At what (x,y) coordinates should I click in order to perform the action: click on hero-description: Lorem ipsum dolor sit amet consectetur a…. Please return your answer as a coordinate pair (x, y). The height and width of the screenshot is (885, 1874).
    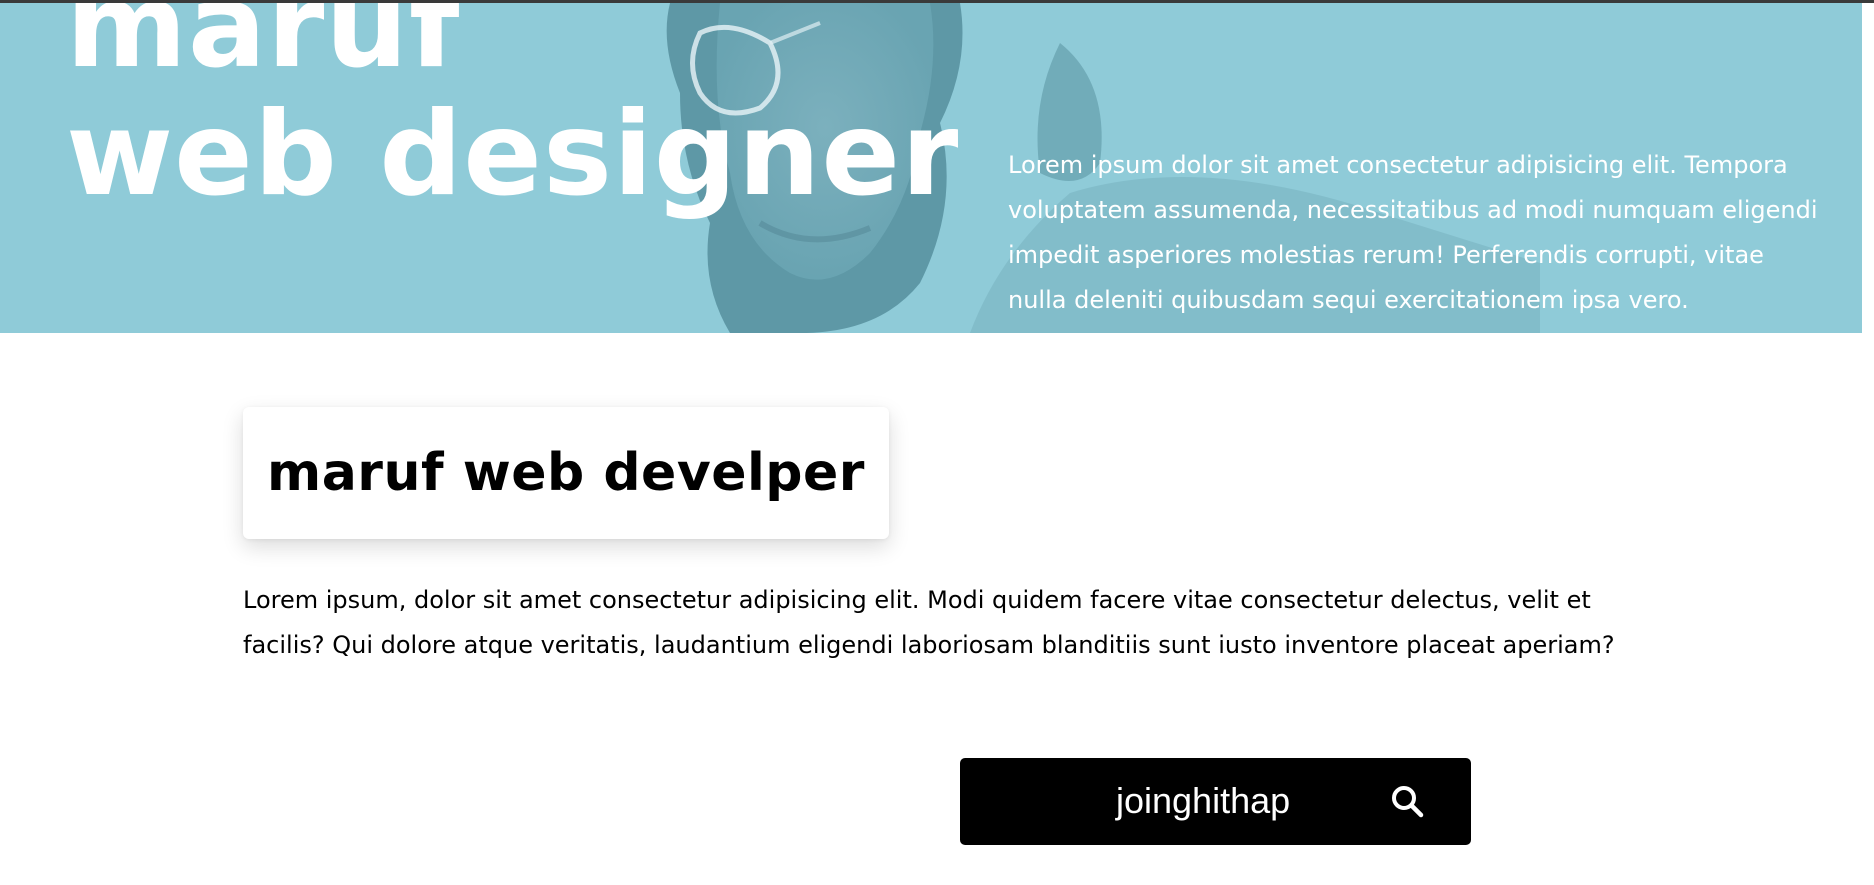
    Looking at the image, I should click on (1413, 232).